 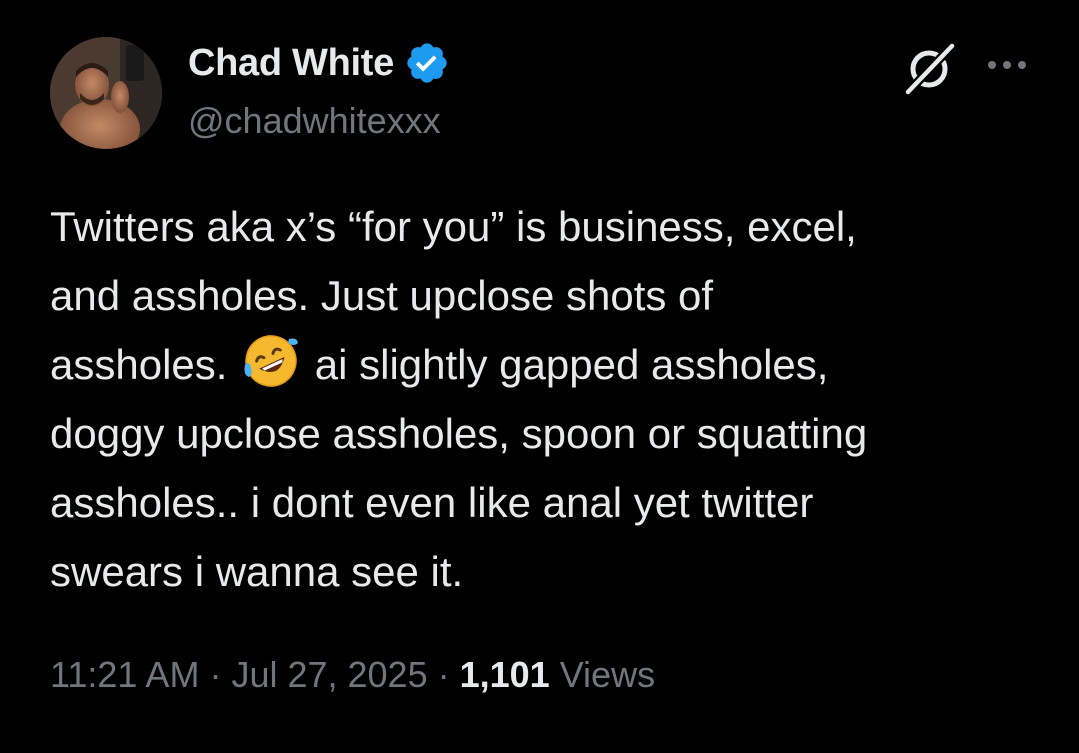 I want to click on tweet-date: Jul 27, 2025, so click(x=329, y=674).